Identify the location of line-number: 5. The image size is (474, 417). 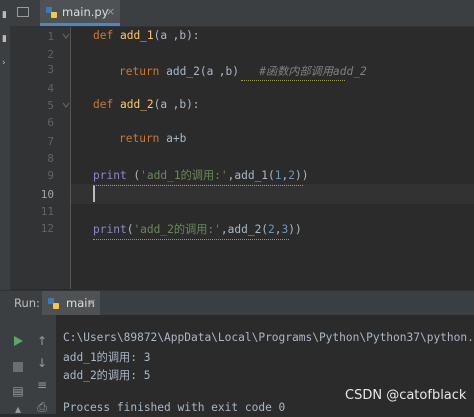
(50, 105).